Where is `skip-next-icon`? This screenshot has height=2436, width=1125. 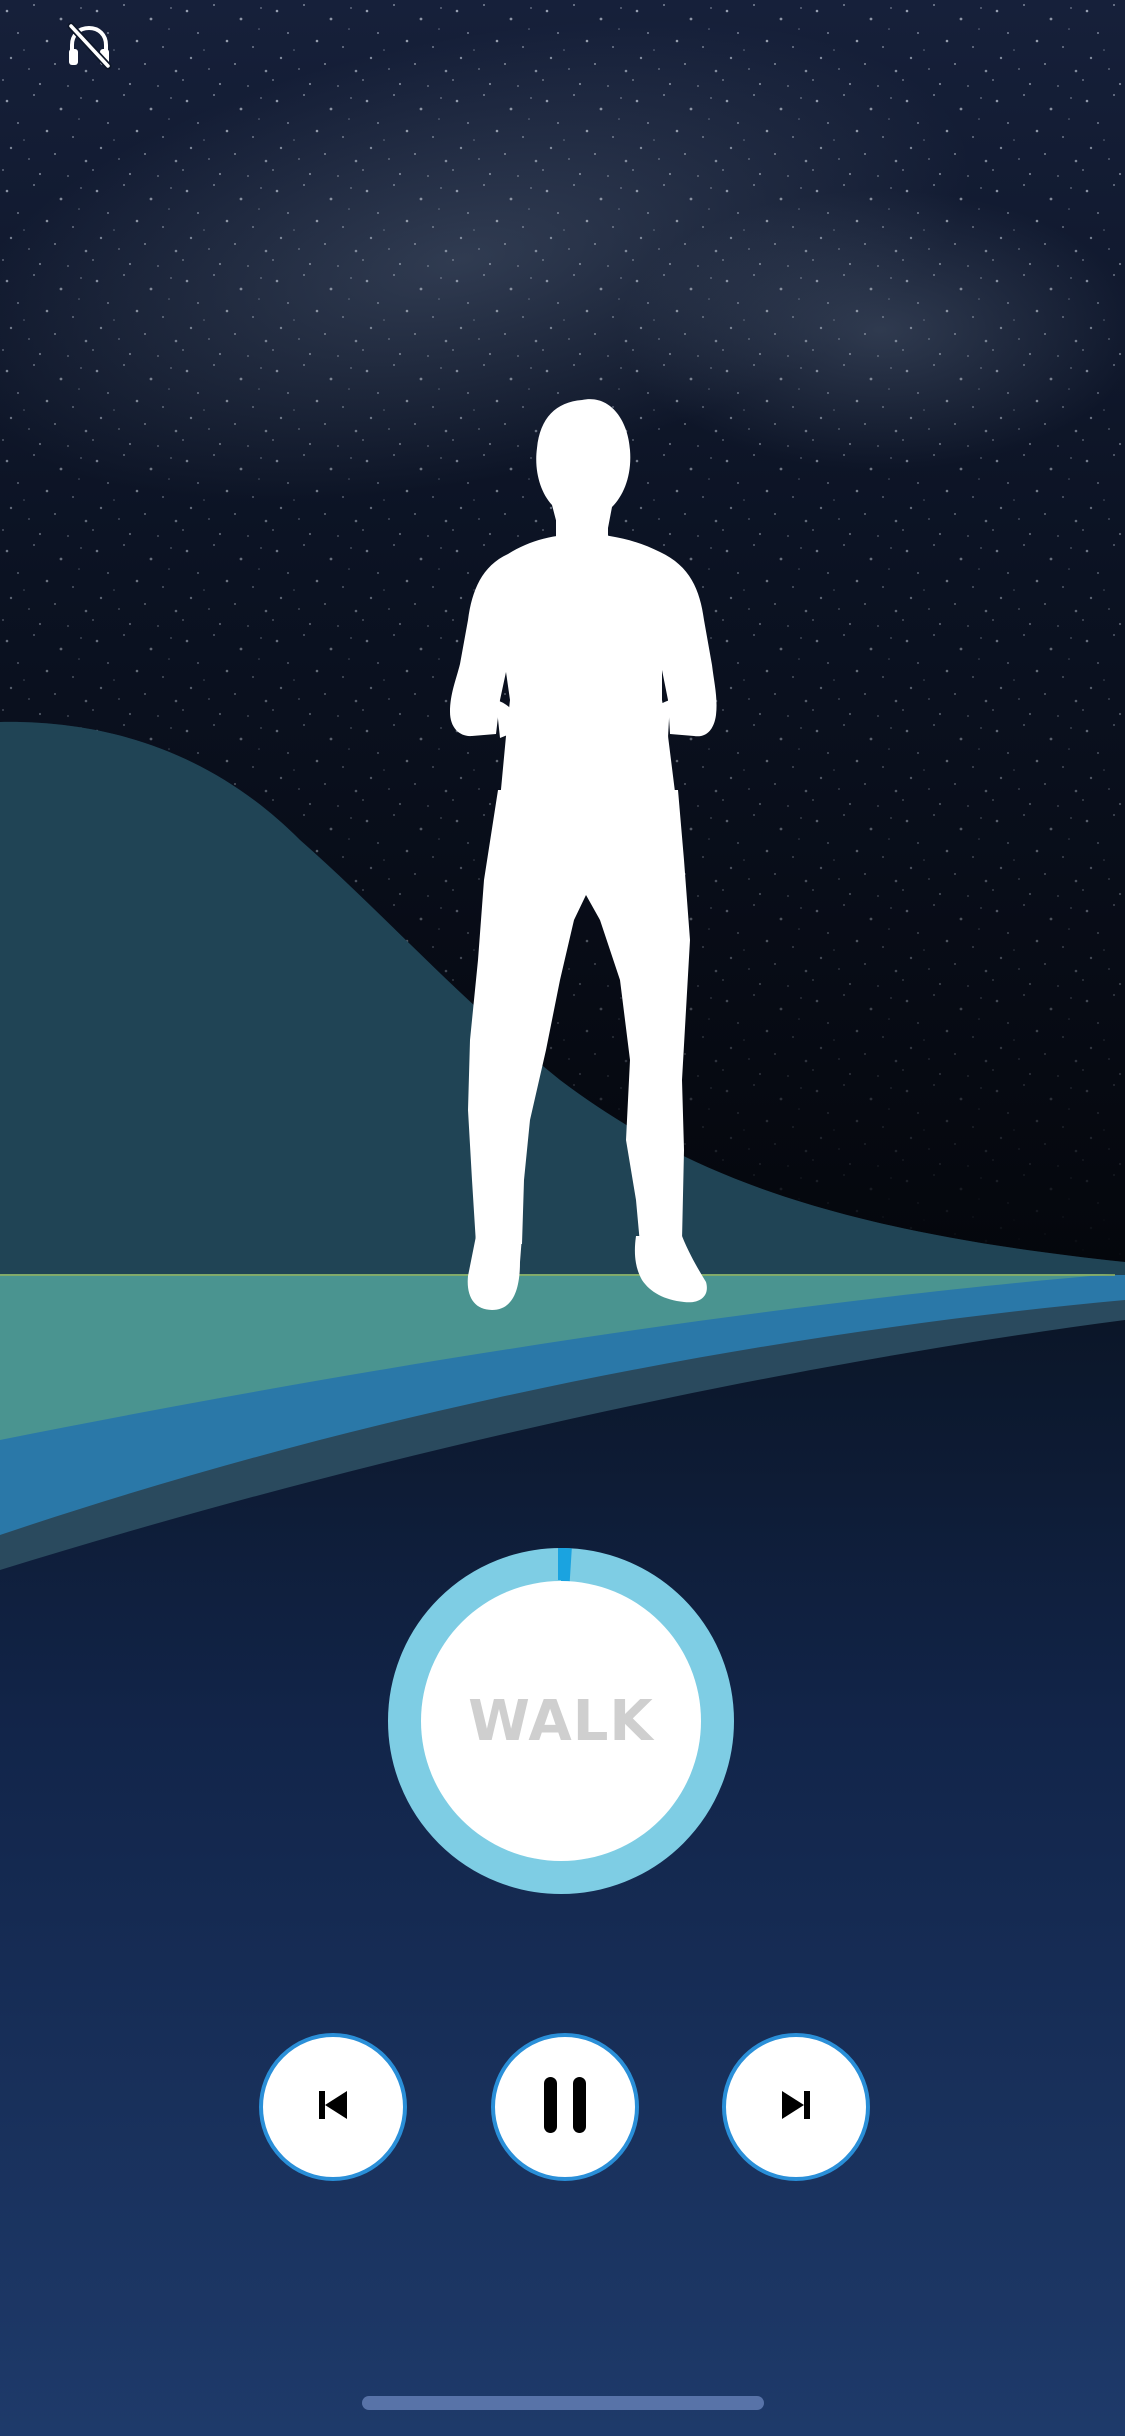
skip-next-icon is located at coordinates (796, 2107).